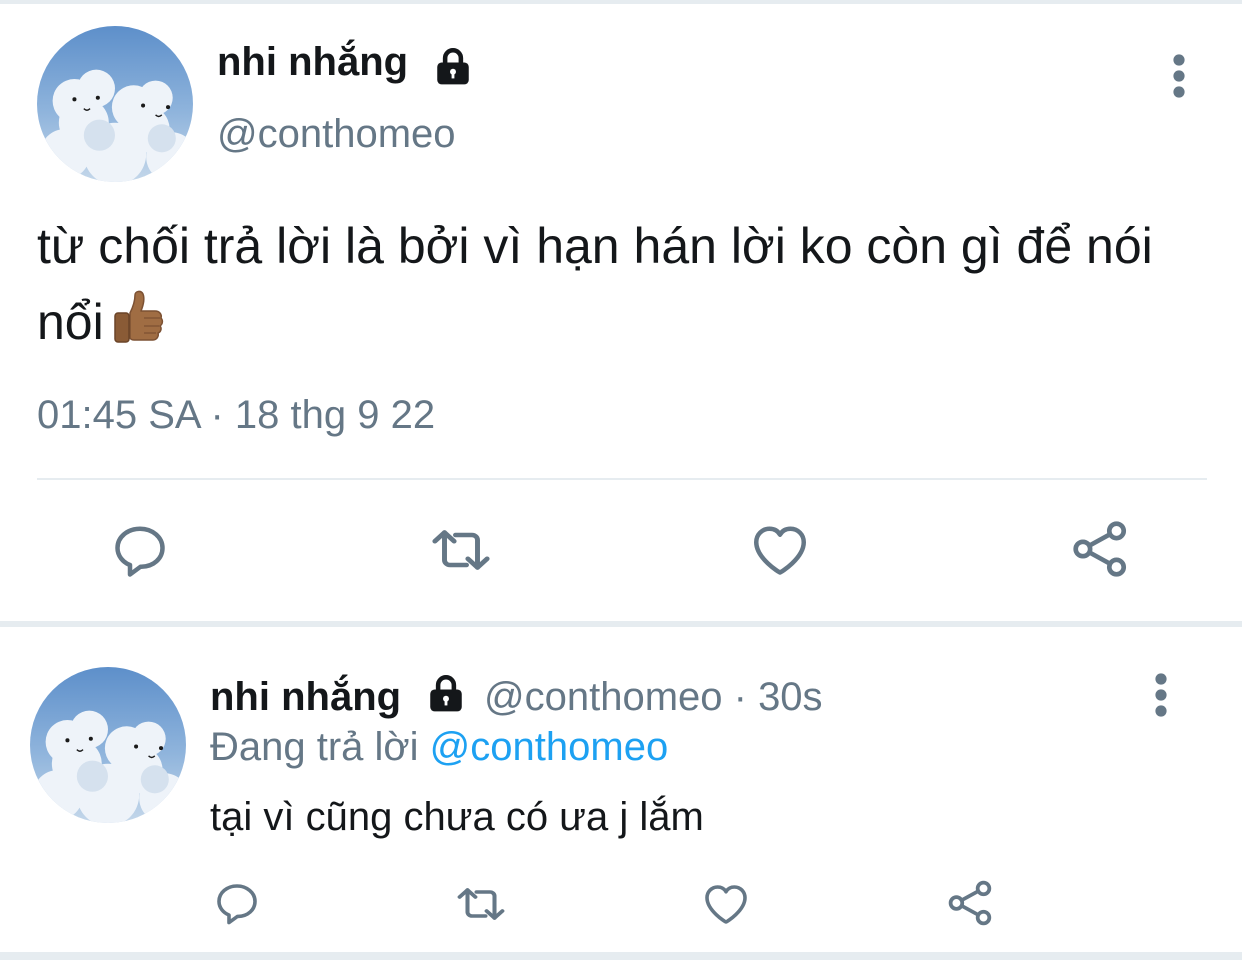 The height and width of the screenshot is (960, 1242). Describe the element at coordinates (481, 904) in the screenshot. I see `reply-retweet-icon` at that location.